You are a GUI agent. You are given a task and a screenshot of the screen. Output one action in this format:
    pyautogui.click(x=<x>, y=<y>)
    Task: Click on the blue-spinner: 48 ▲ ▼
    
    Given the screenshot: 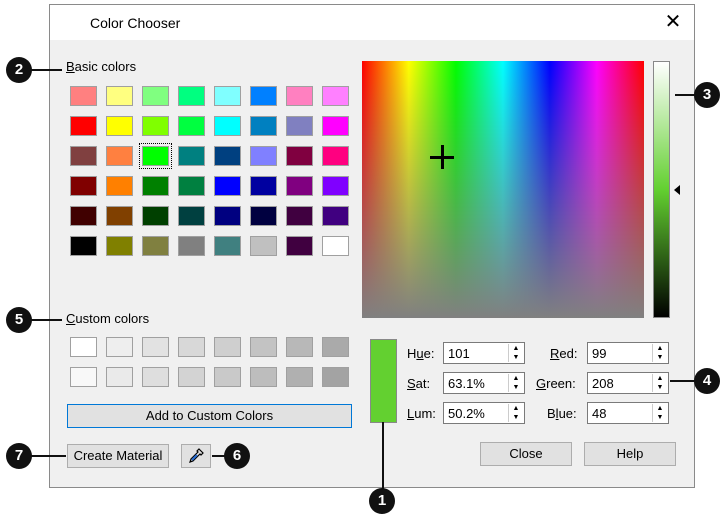 What is the action you would take?
    pyautogui.click(x=628, y=413)
    